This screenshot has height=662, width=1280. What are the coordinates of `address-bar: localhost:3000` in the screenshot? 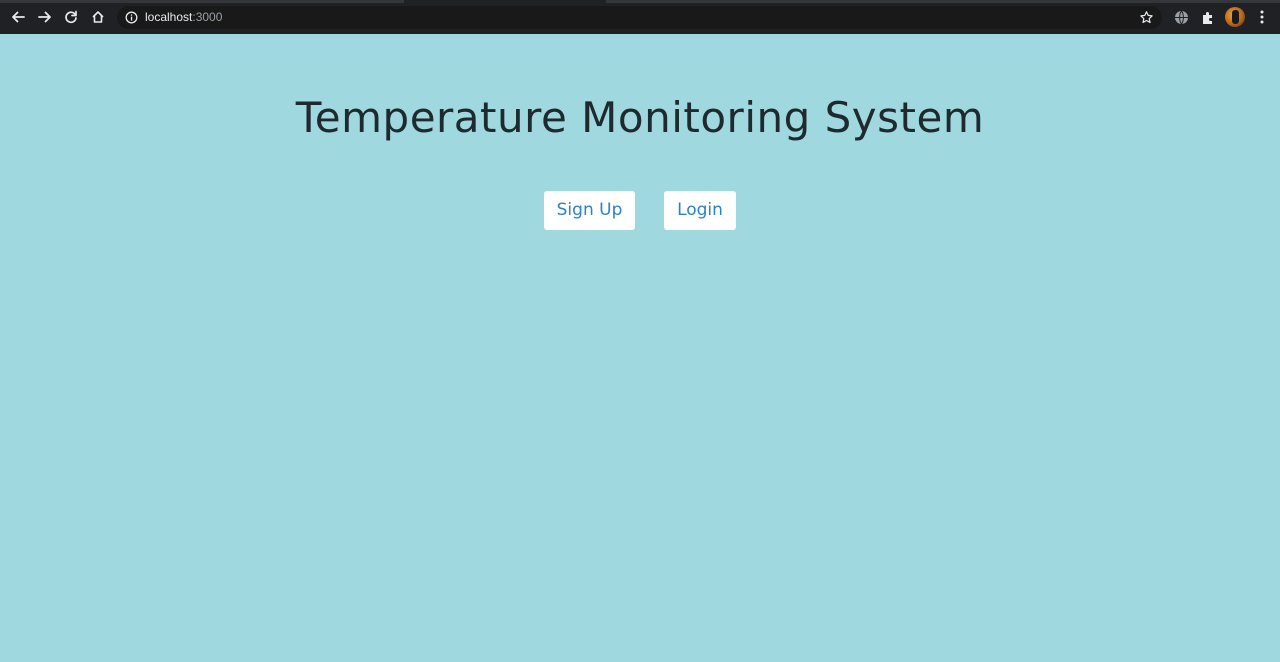 It's located at (639, 17).